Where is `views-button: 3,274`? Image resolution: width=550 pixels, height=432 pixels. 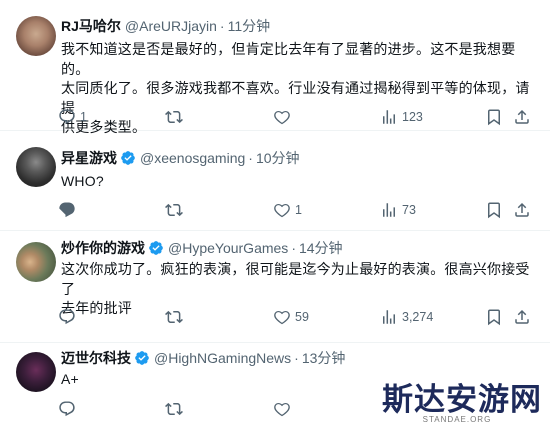
views-button: 3,274 is located at coordinates (406, 317).